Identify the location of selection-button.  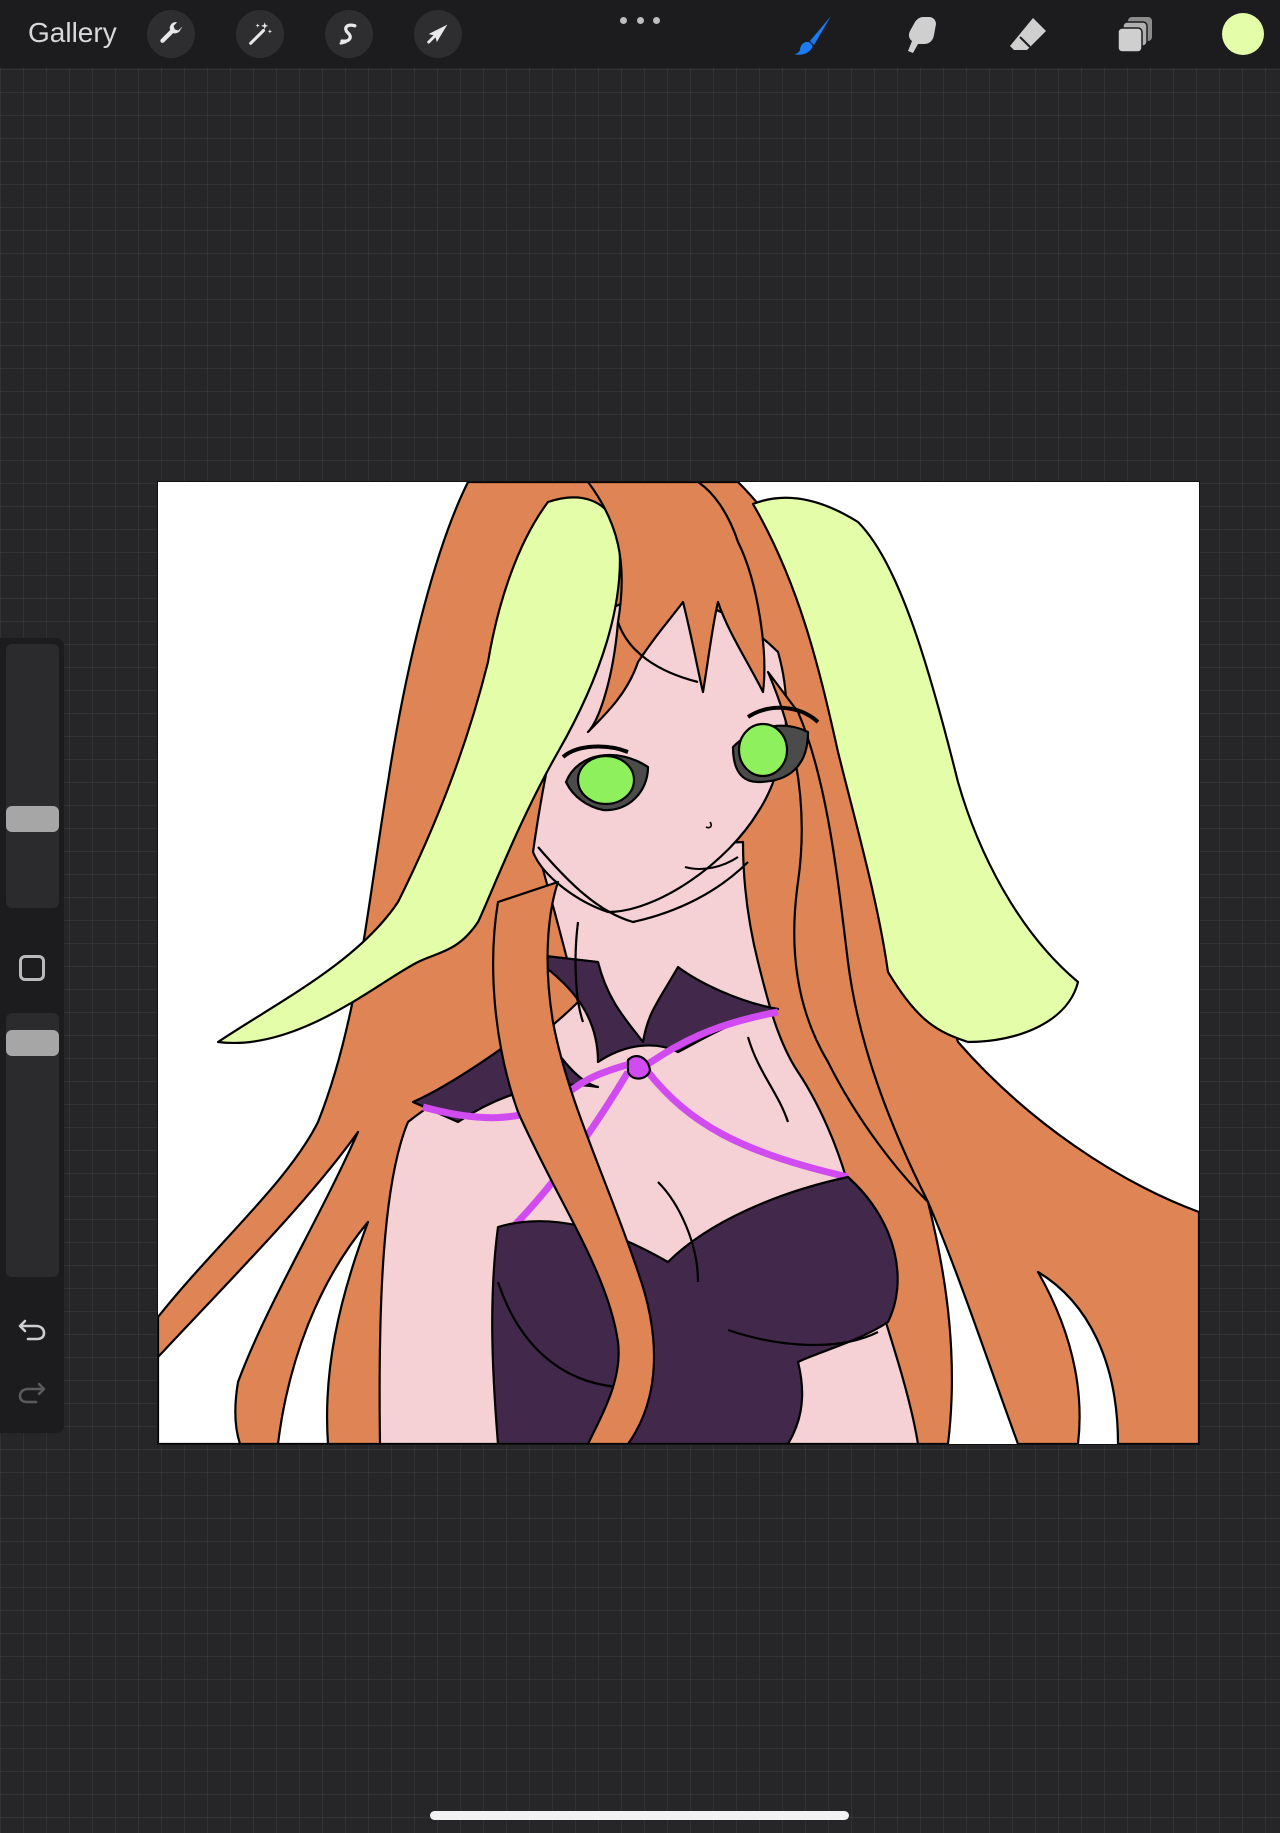
(349, 34).